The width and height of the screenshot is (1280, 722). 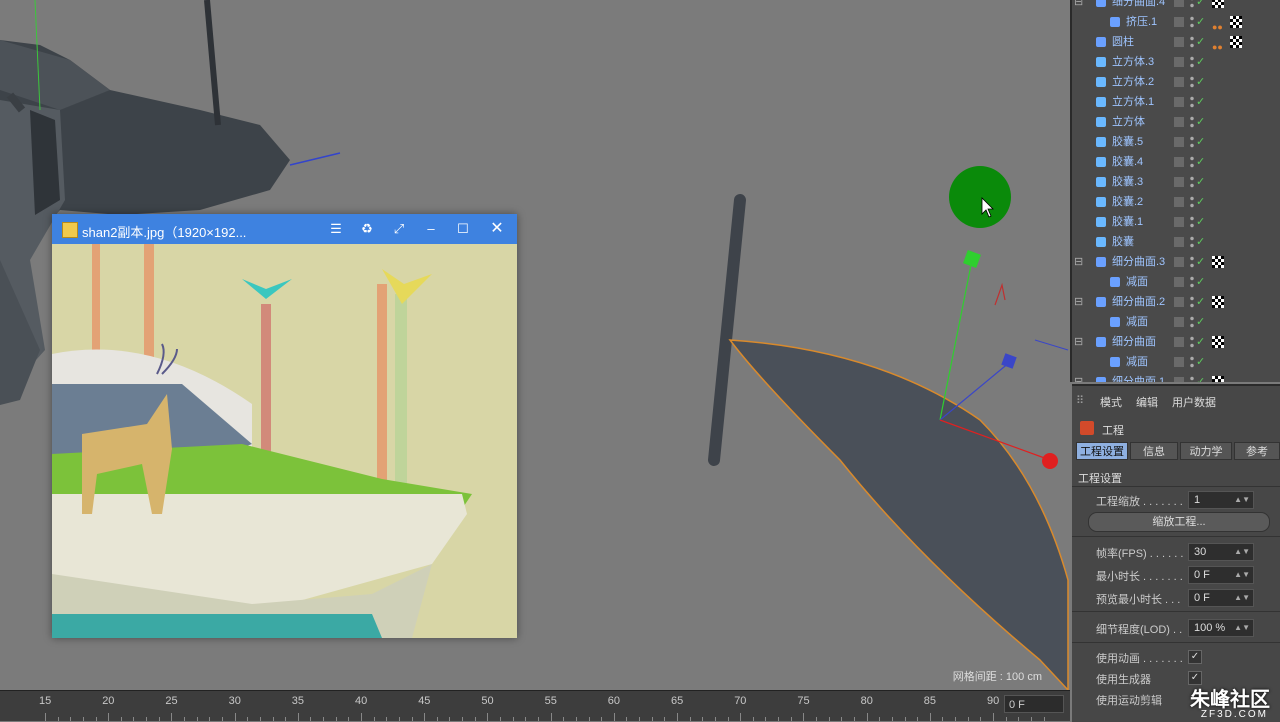 I want to click on object-name: 挤压.1, so click(x=1141, y=22).